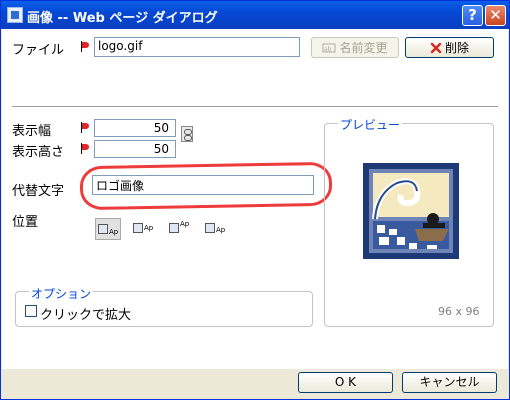 The image size is (510, 400). I want to click on align-top-button: Ap, so click(180, 229).